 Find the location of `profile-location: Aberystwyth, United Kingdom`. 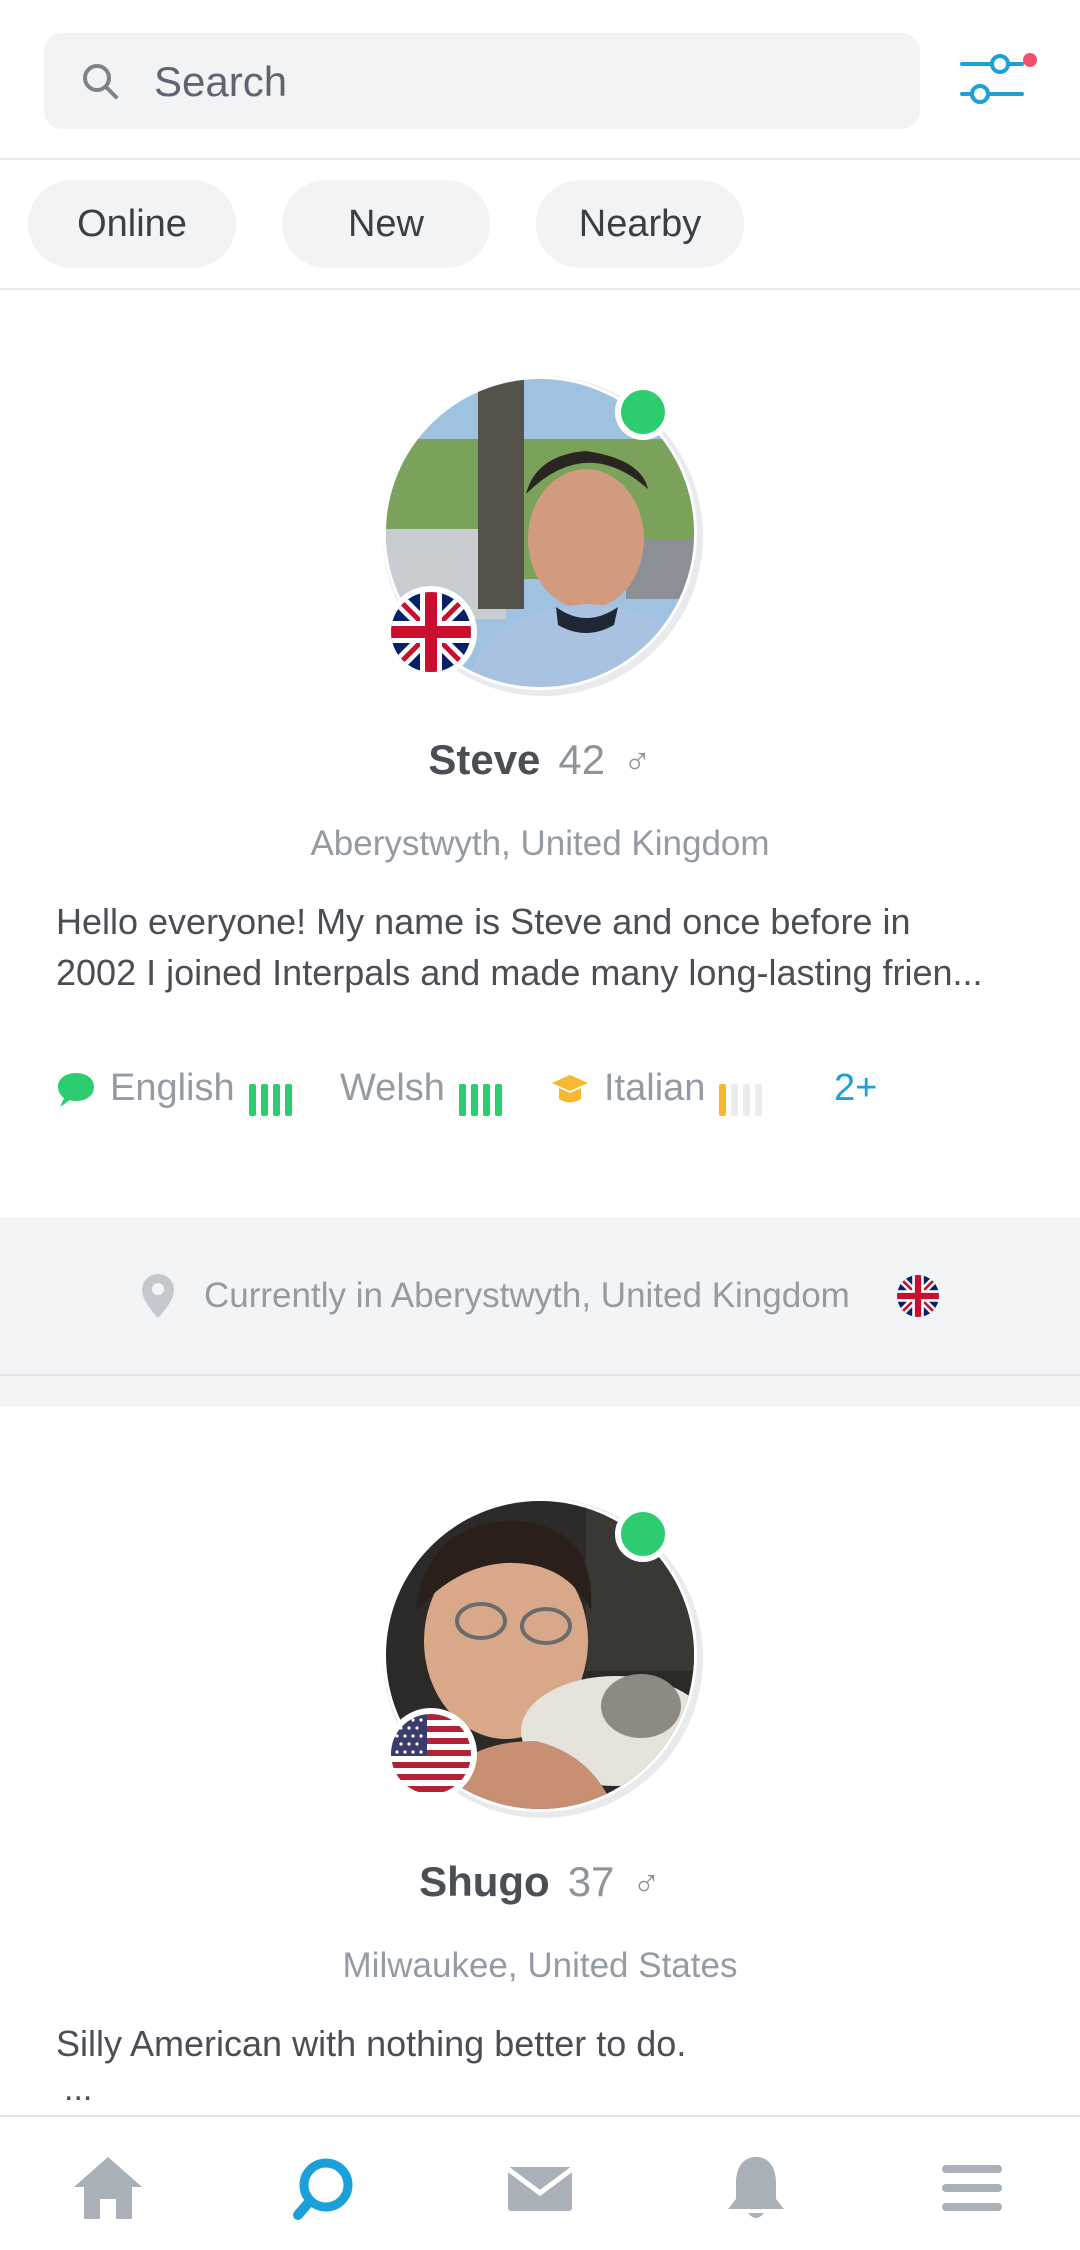

profile-location: Aberystwyth, United Kingdom is located at coordinates (540, 843).